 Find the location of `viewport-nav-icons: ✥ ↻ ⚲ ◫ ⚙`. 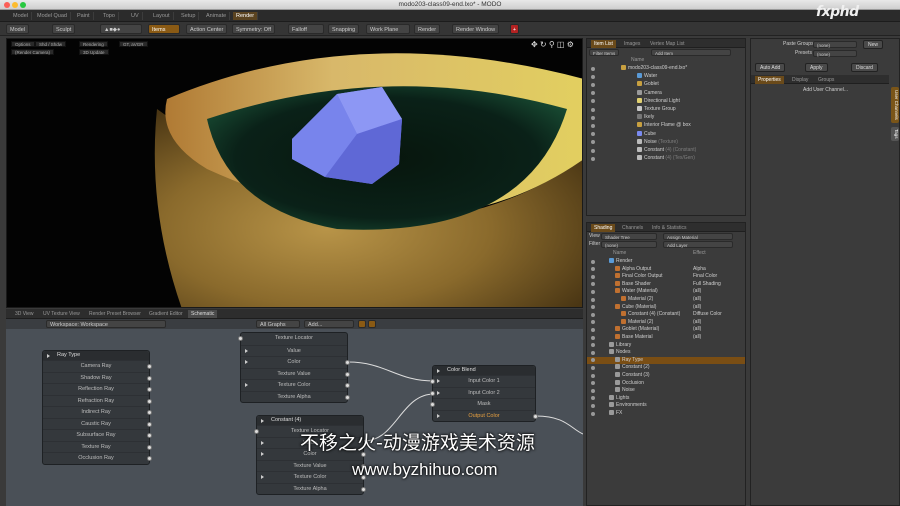

viewport-nav-icons: ✥ ↻ ⚲ ◫ ⚙ is located at coordinates (552, 44).